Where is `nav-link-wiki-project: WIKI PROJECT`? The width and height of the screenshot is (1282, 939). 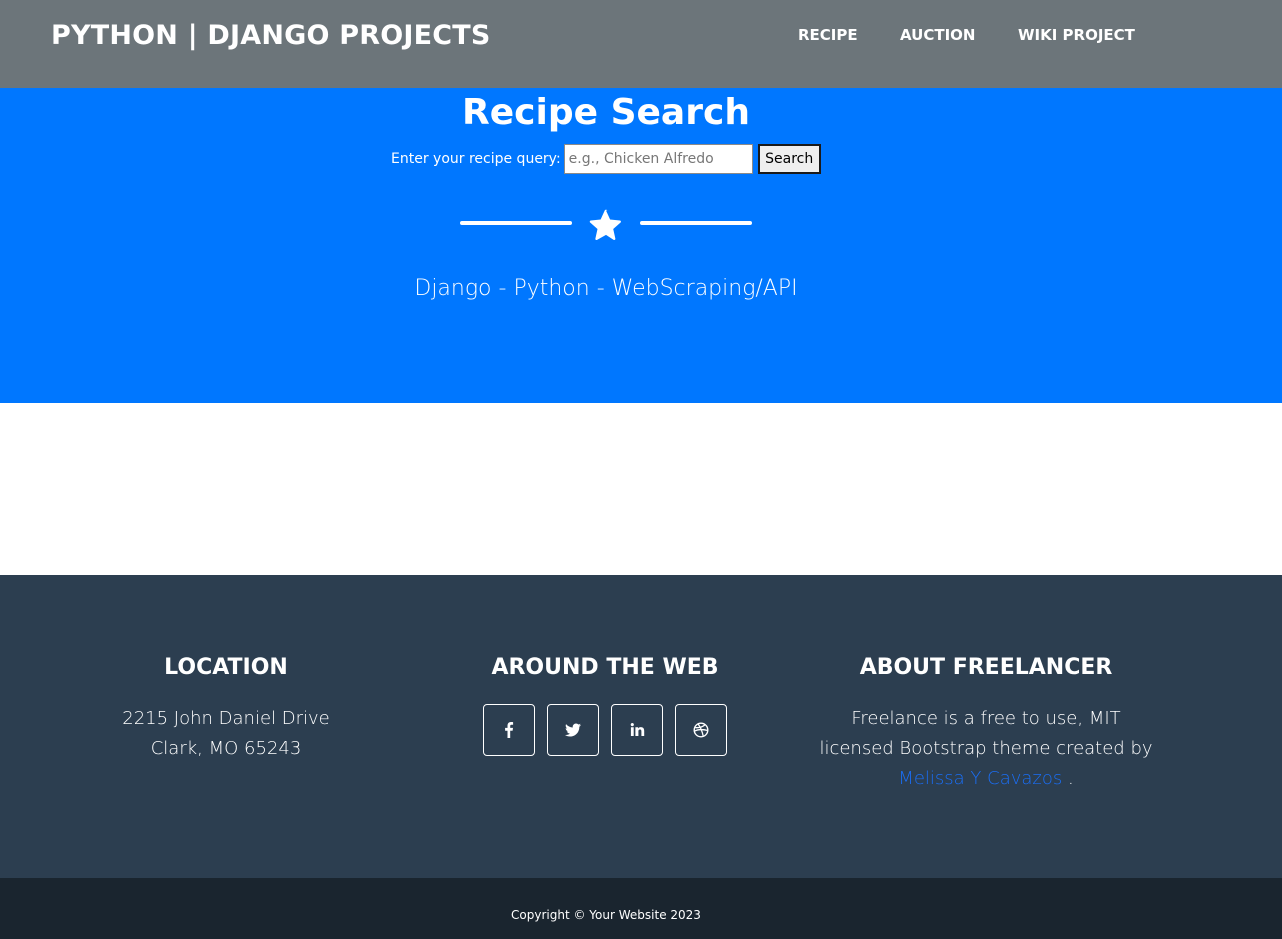 nav-link-wiki-project: WIKI PROJECT is located at coordinates (1076, 35).